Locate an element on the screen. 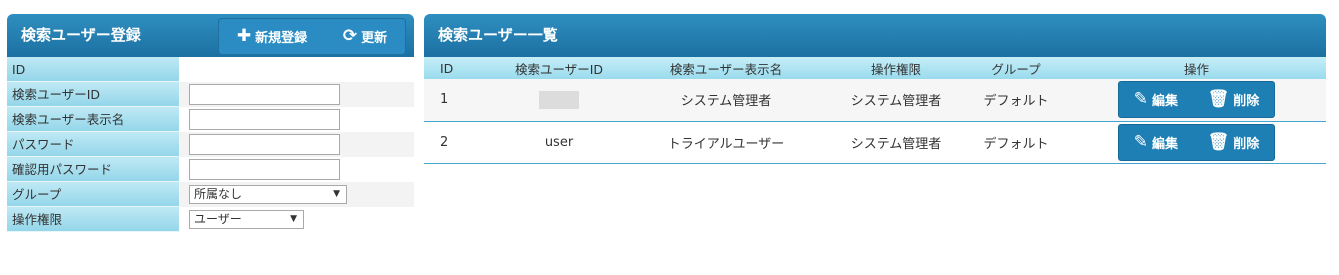 The image size is (1339, 275). col-header-id: ID is located at coordinates (447, 68).